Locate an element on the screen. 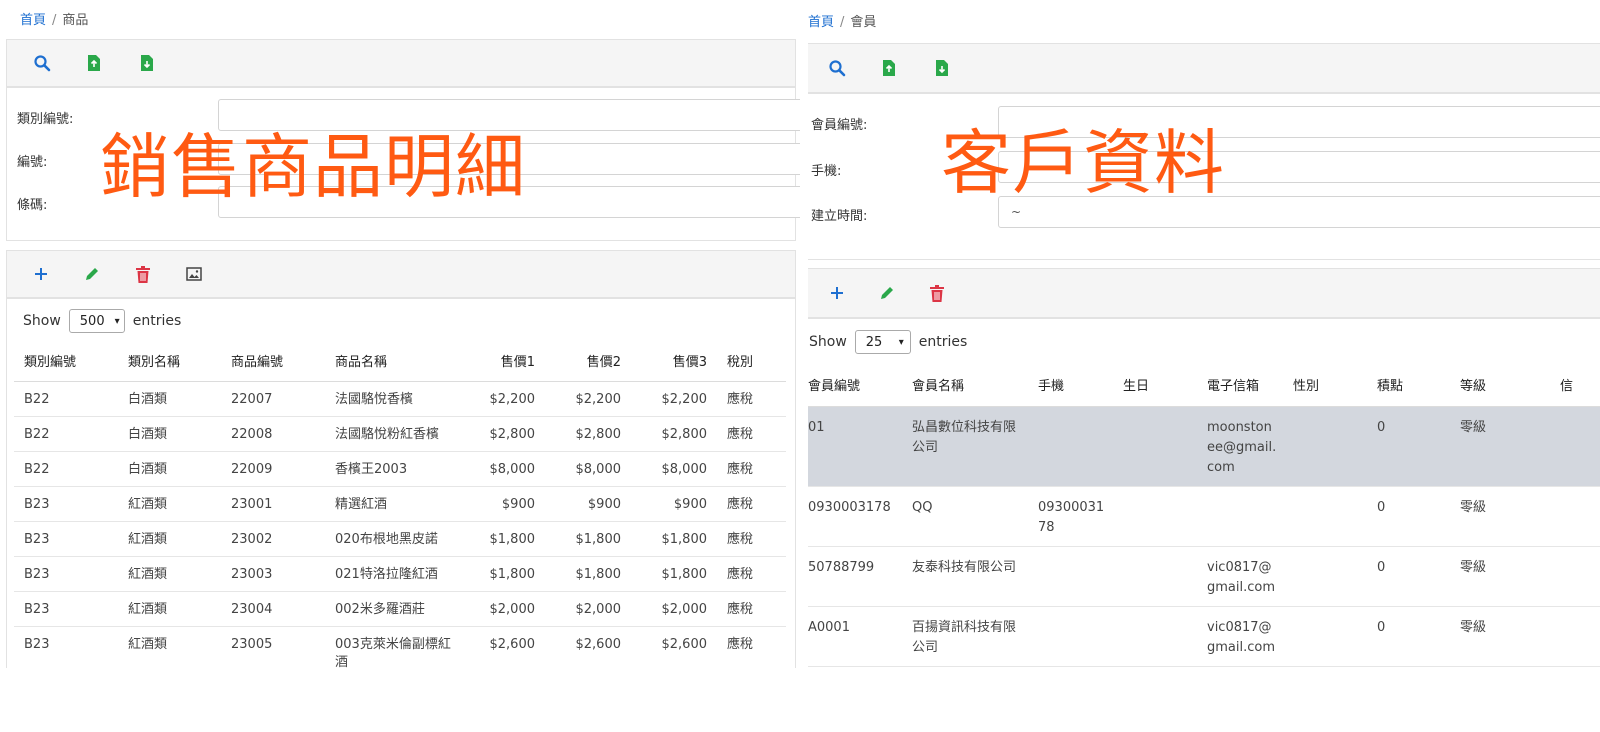 The height and width of the screenshot is (732, 1600). table-row: B22 白酒類 22007 法國駱悅香檳 $2,200 $2,200 $2,200 應稅 is located at coordinates (400, 399).